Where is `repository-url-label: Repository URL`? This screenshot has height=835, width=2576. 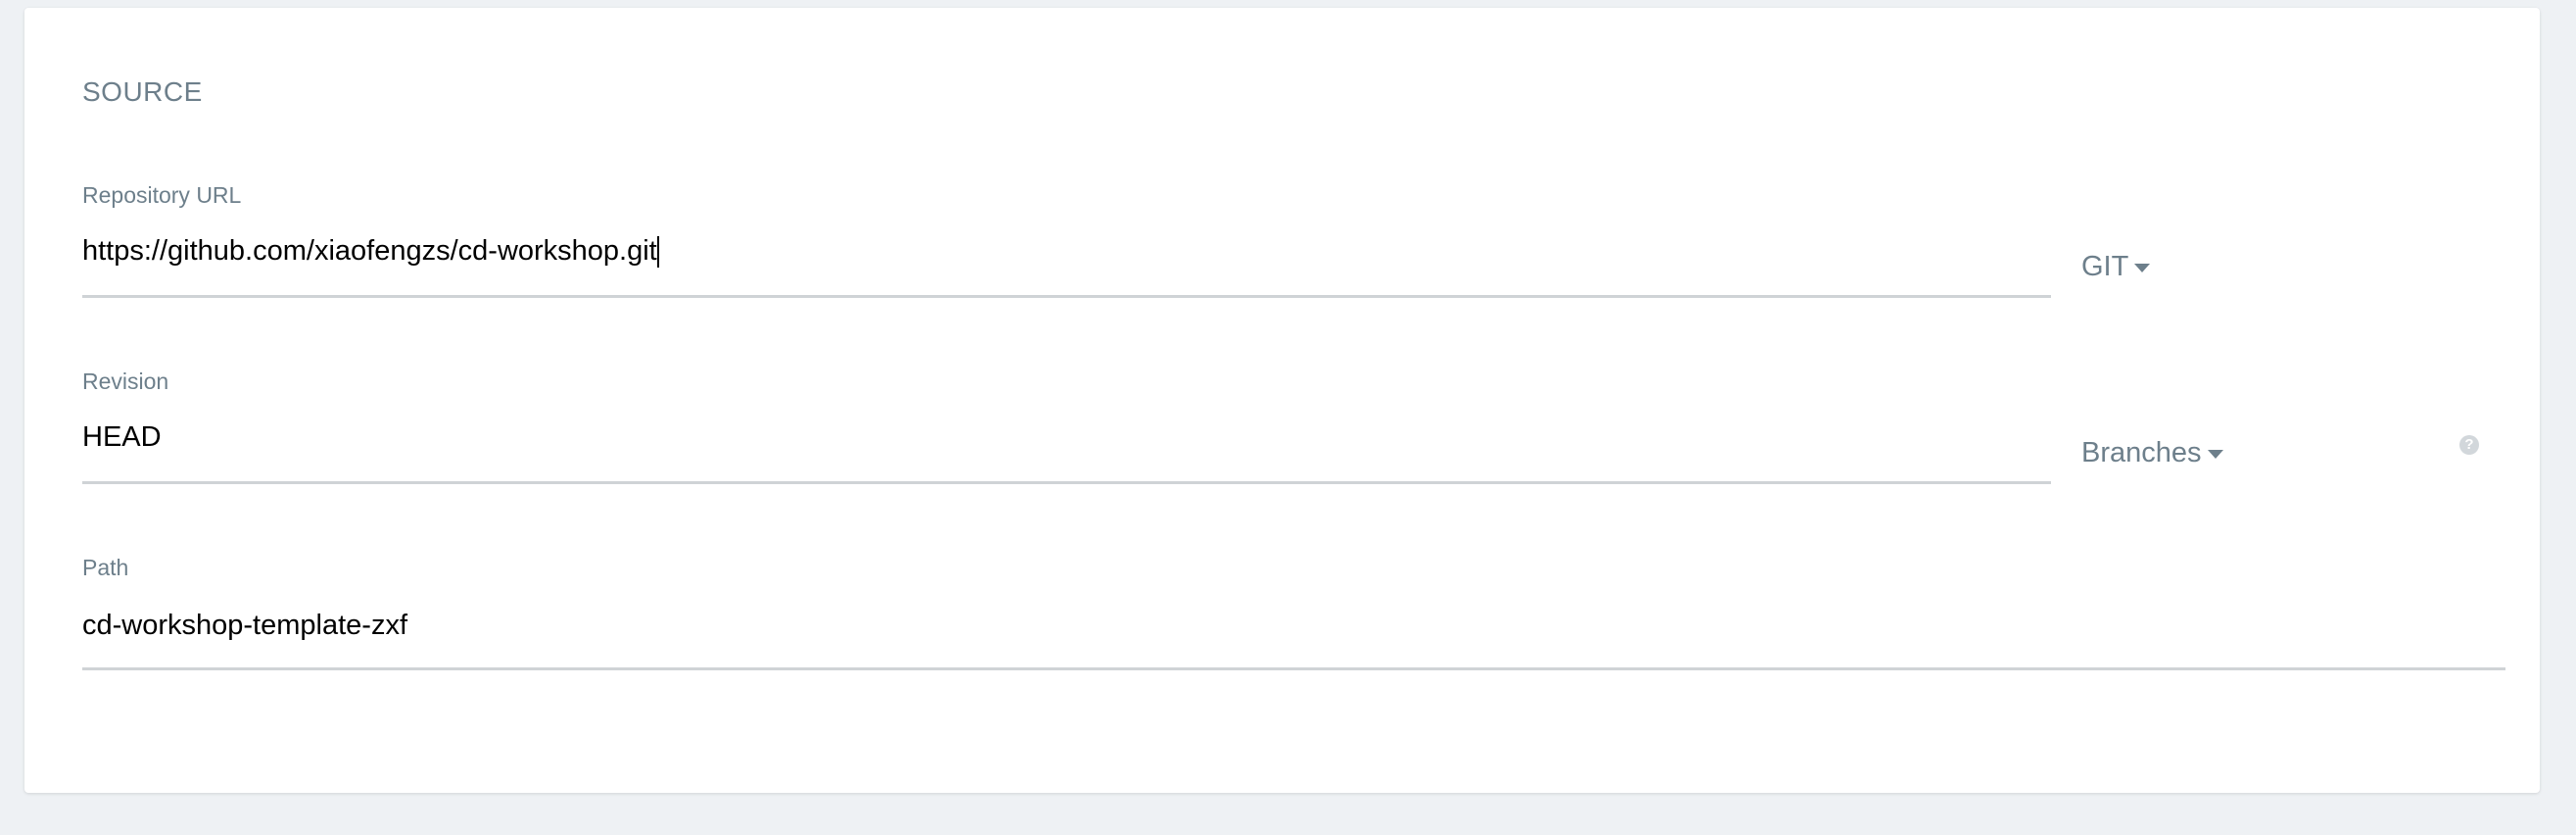
repository-url-label: Repository URL is located at coordinates (162, 195).